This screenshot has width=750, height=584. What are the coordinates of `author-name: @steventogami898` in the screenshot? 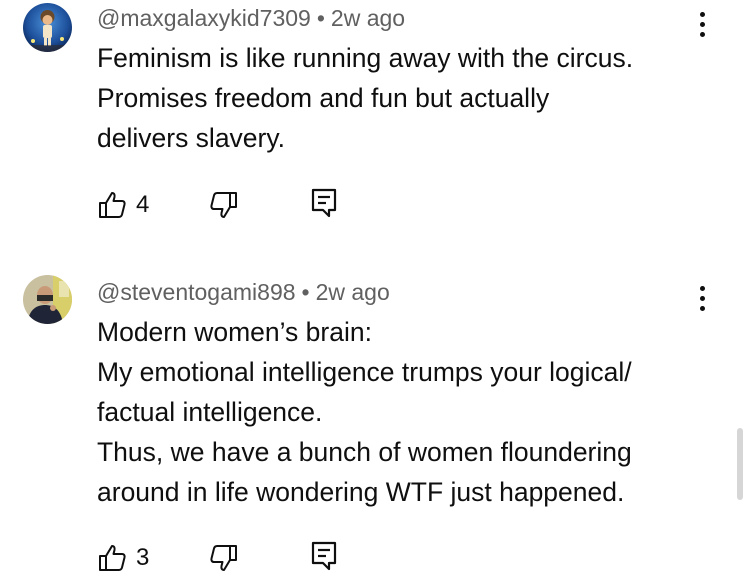 It's located at (196, 292).